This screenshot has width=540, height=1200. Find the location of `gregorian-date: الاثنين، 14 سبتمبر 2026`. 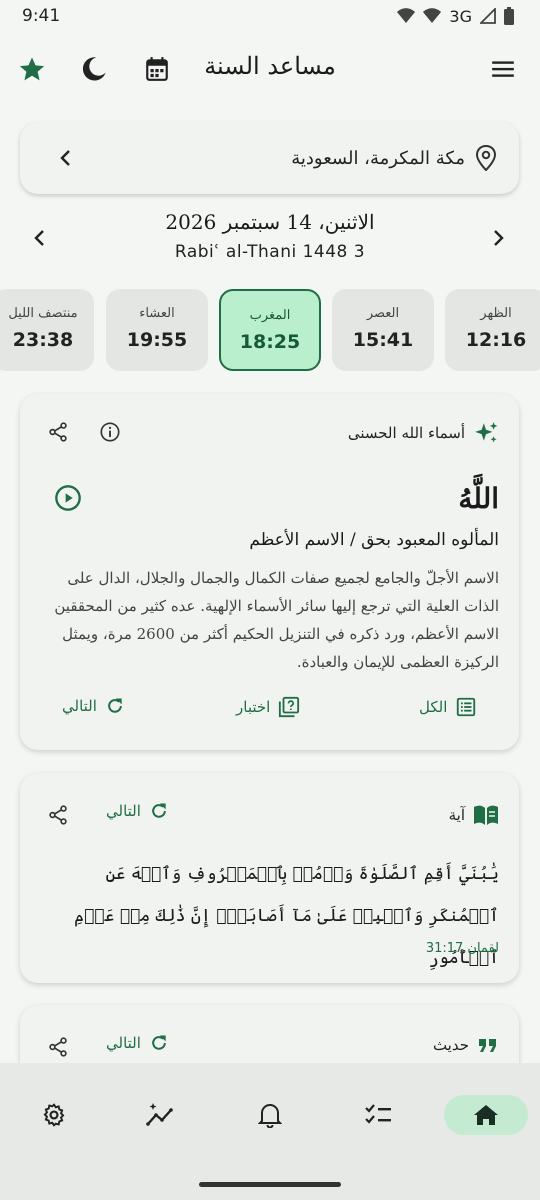

gregorian-date: الاثنين، 14 سبتمبر 2026 is located at coordinates (270, 222).